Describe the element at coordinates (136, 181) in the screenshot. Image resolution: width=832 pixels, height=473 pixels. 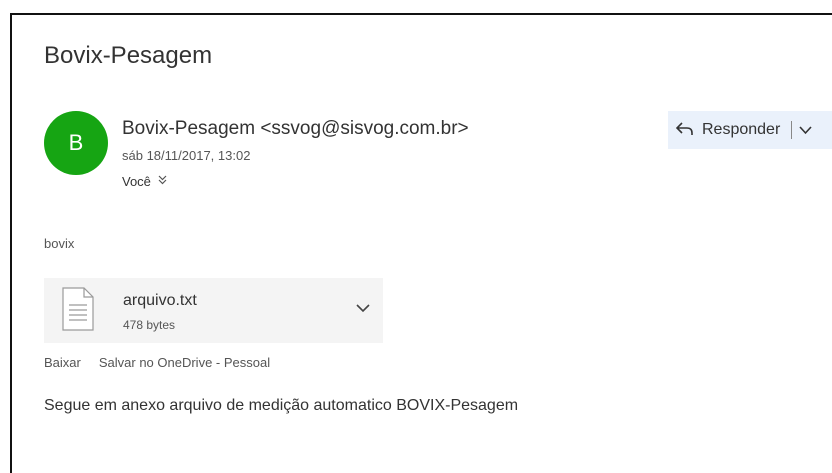
I see `recipient-name: Você` at that location.